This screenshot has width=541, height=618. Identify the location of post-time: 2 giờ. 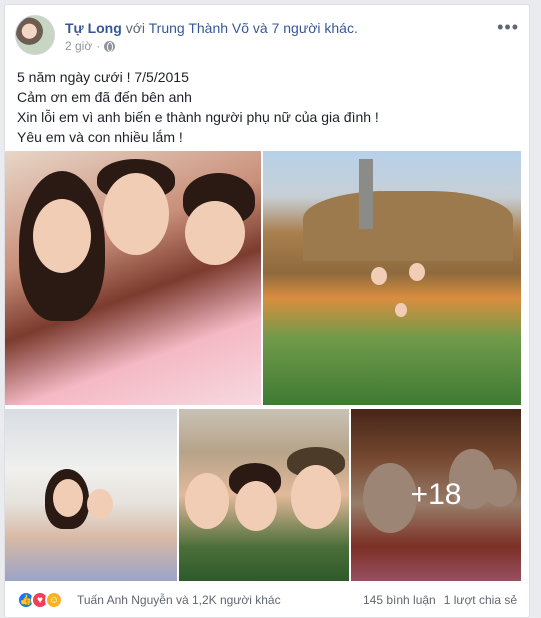
(78, 46).